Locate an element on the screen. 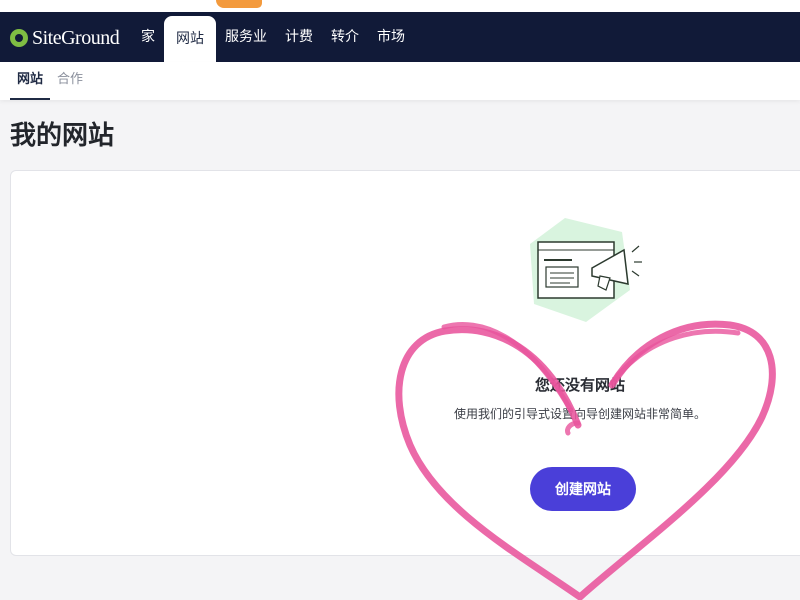 This screenshot has width=800, height=600. sub-nav-tabs: 网站 合作 is located at coordinates (50, 81).